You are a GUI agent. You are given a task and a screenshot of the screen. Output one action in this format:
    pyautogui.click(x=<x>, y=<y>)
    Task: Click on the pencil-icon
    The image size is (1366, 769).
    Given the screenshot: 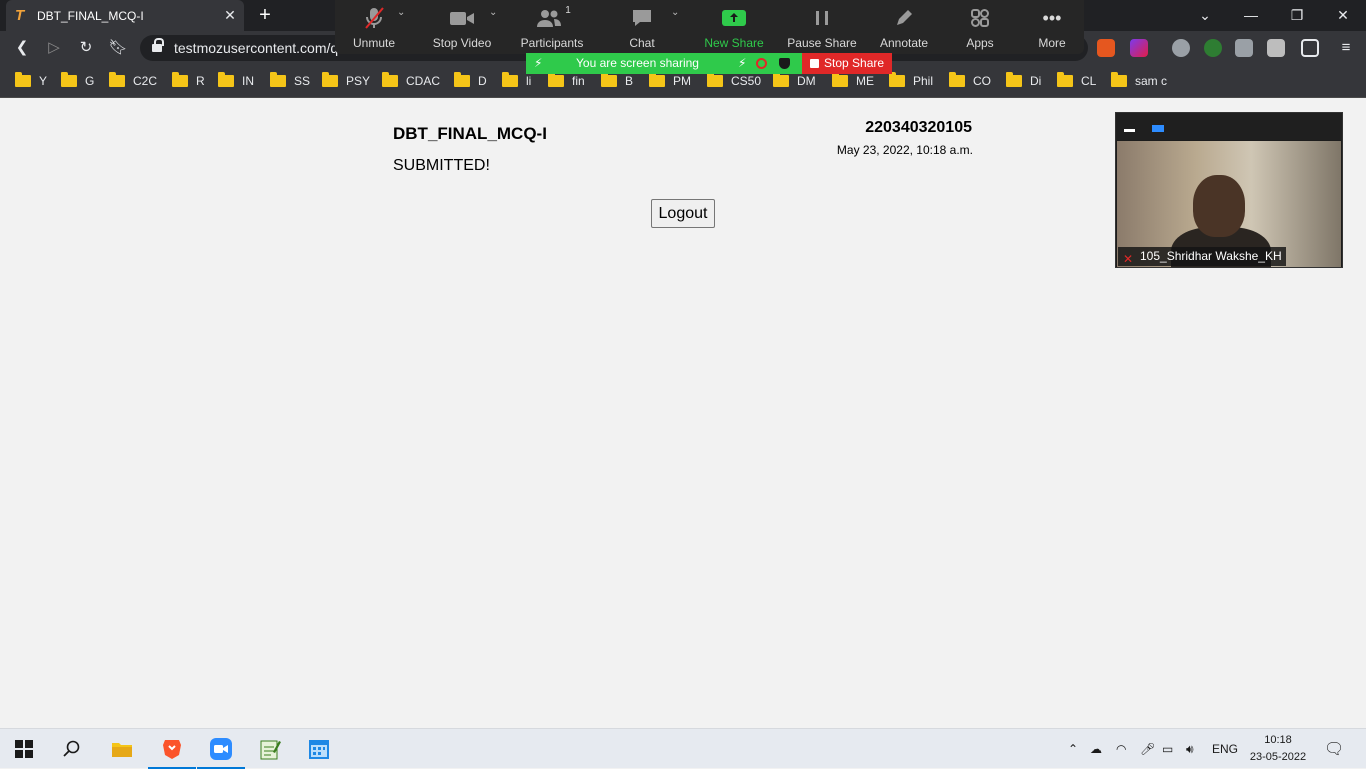 What is the action you would take?
    pyautogui.click(x=904, y=18)
    